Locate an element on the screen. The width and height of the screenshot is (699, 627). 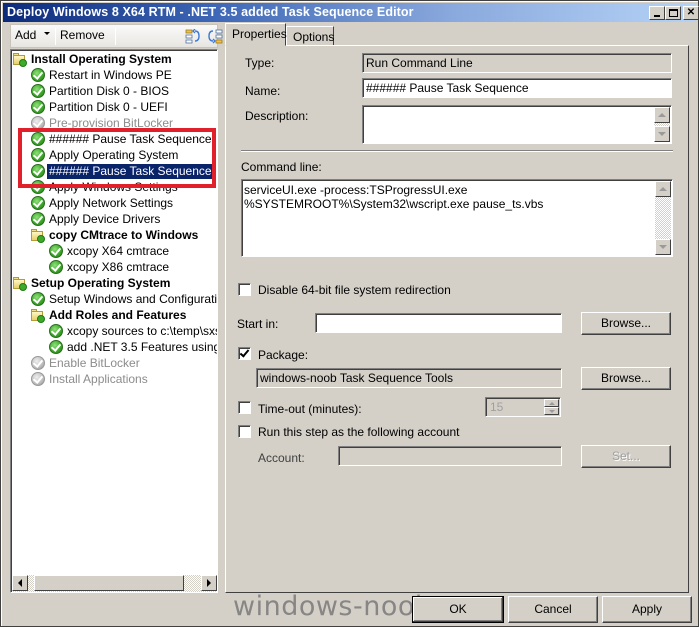
disable-redirection-checkbox is located at coordinates (244, 289).